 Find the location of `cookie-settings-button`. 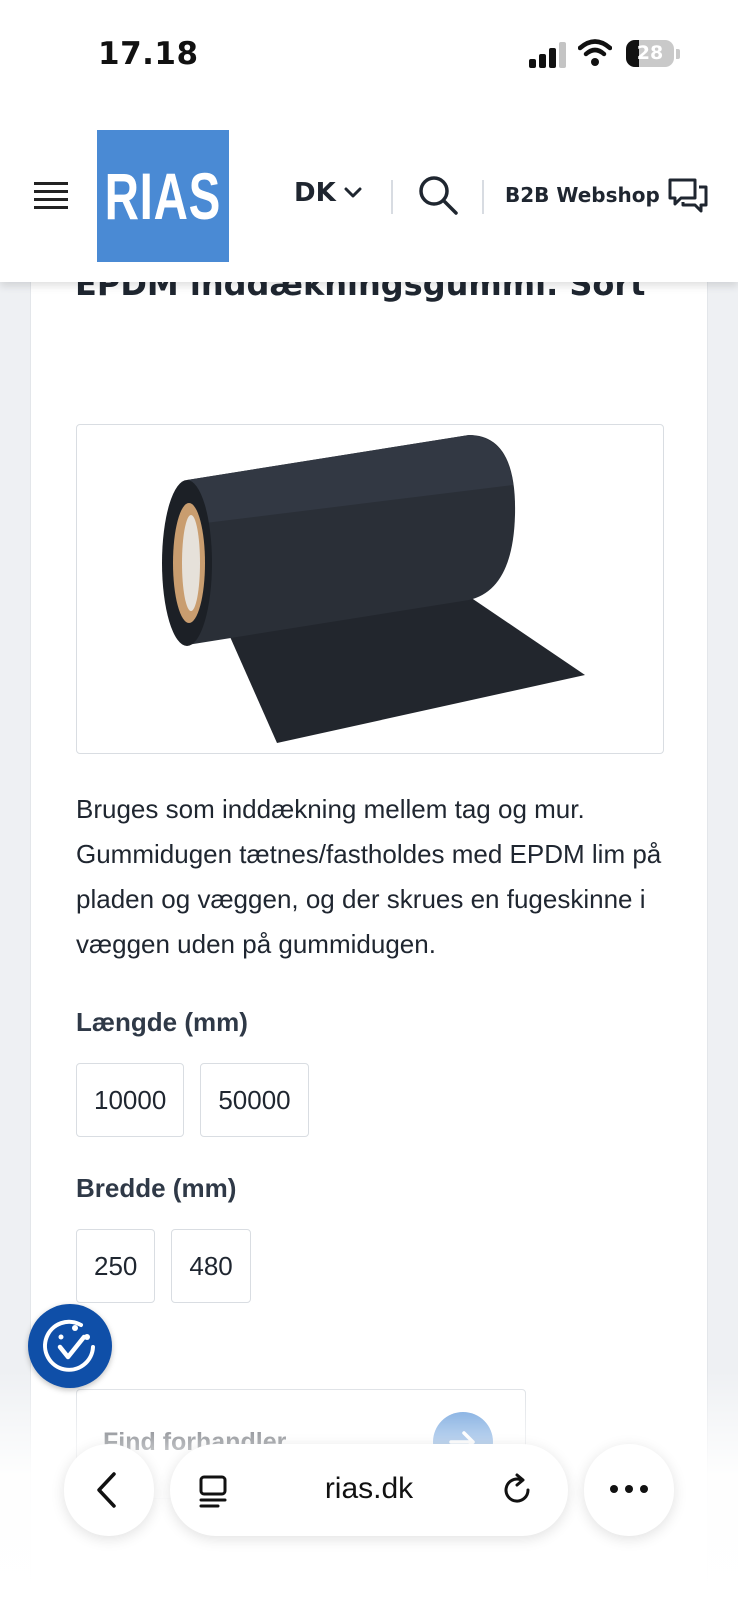

cookie-settings-button is located at coordinates (70, 1346).